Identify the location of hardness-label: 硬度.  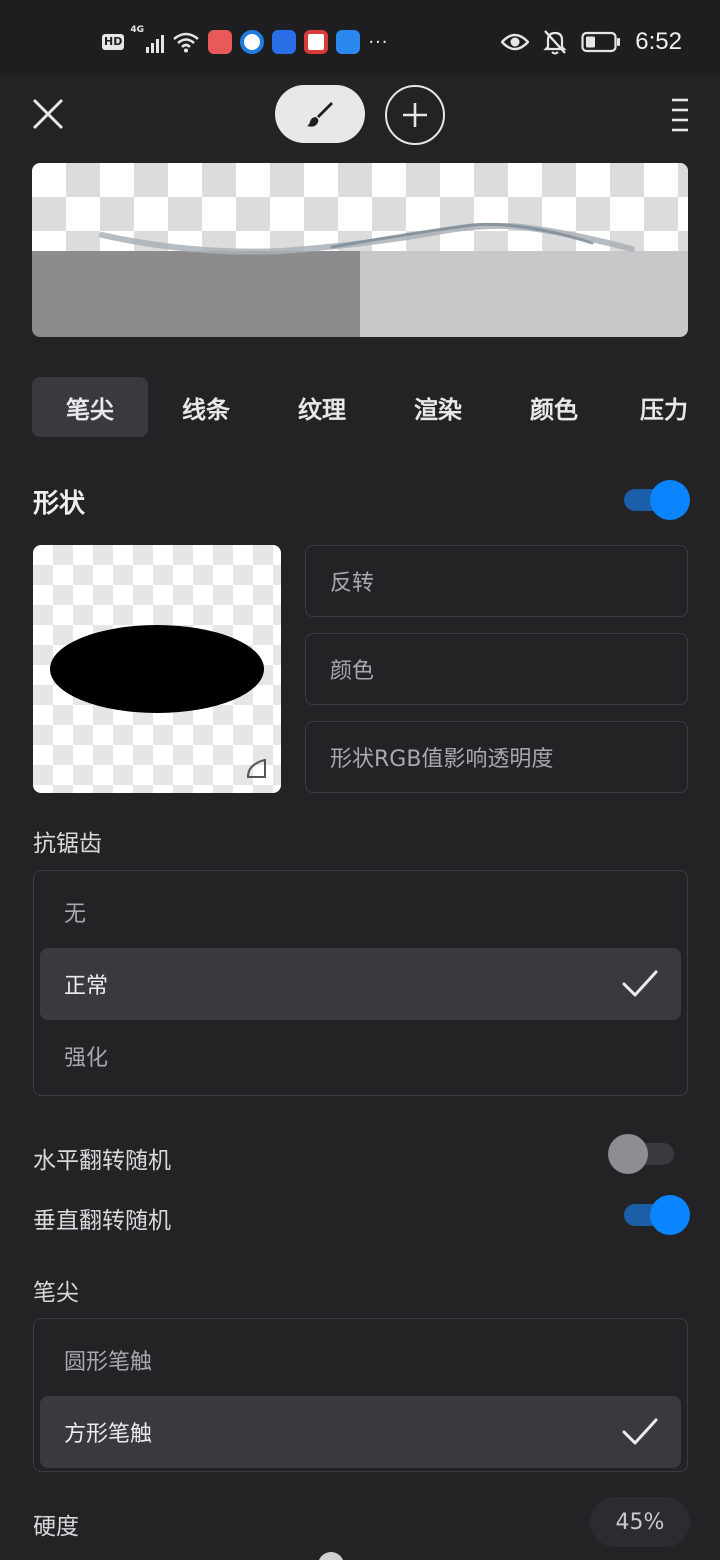
(56, 1527).